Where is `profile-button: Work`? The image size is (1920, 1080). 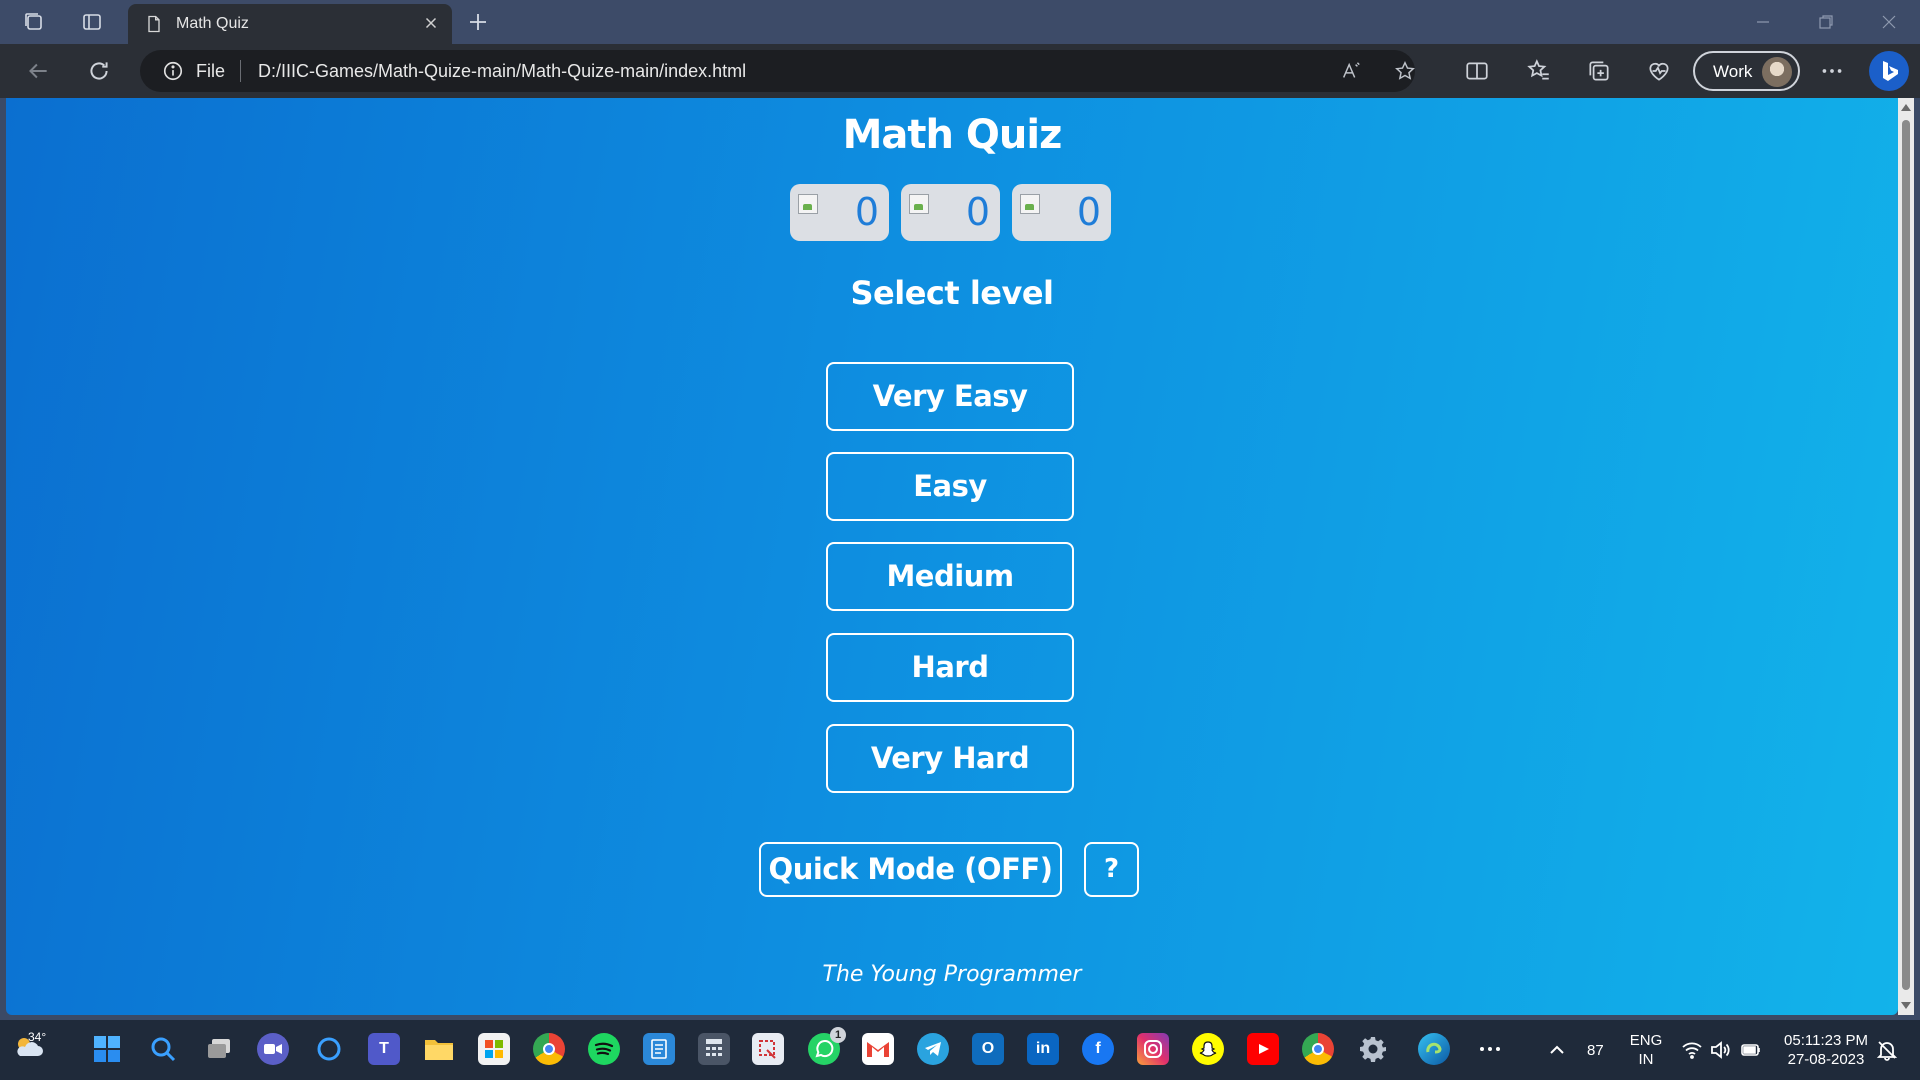
profile-button: Work is located at coordinates (1746, 71).